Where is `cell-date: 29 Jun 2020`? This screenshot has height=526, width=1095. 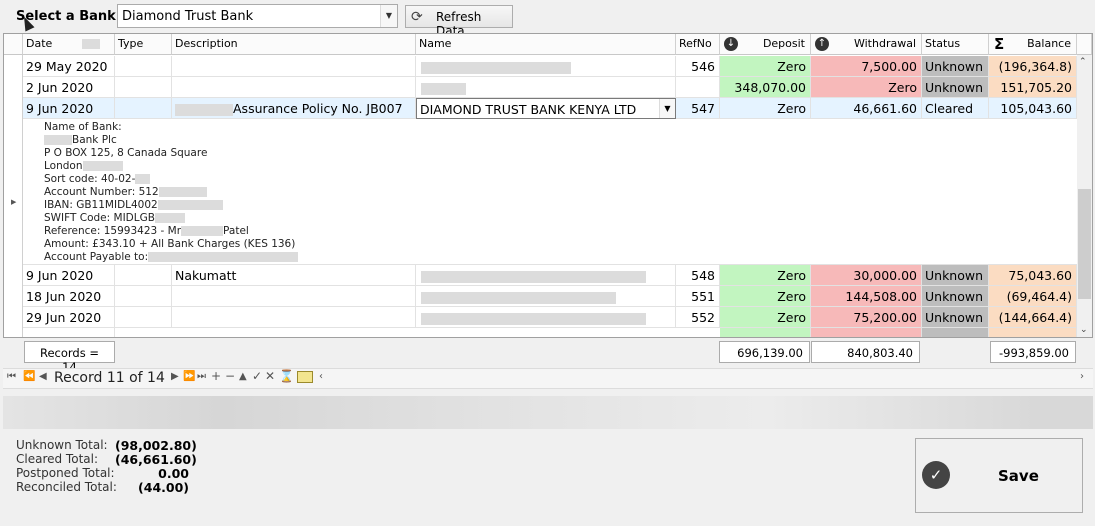 cell-date: 29 Jun 2020 is located at coordinates (69, 317).